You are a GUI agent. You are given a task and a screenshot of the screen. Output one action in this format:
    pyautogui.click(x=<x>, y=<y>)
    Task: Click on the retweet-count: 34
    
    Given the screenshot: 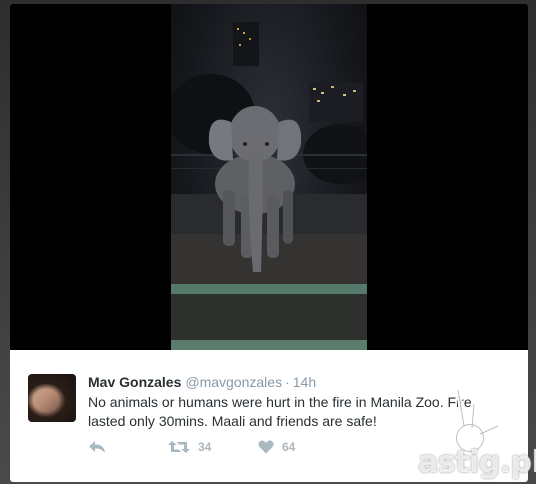 What is the action you would take?
    pyautogui.click(x=205, y=447)
    